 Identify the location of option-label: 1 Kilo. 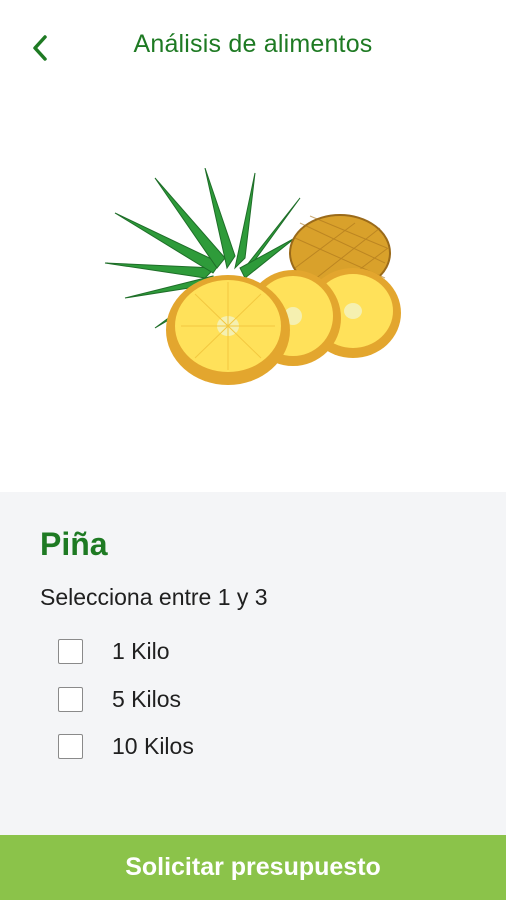
(141, 651).